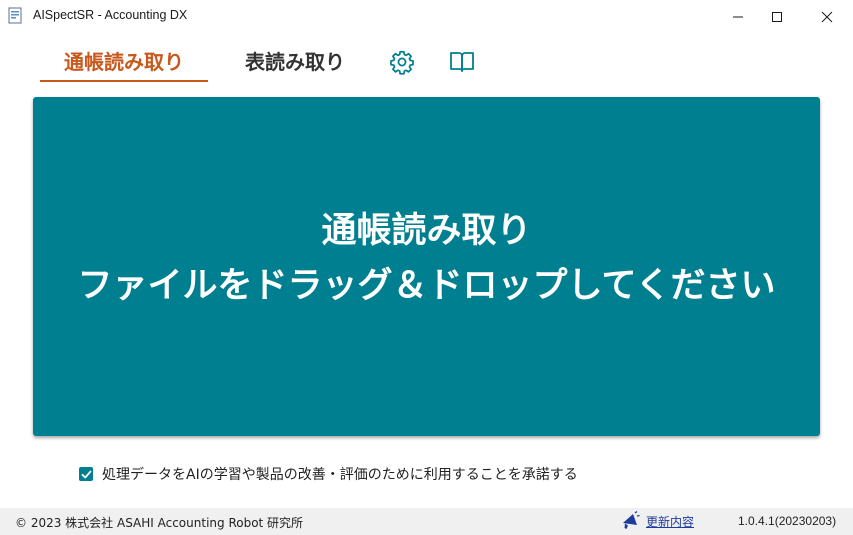  I want to click on drop-zone-instruction: ファイルをドラッグ＆ドロップしてください, so click(426, 285).